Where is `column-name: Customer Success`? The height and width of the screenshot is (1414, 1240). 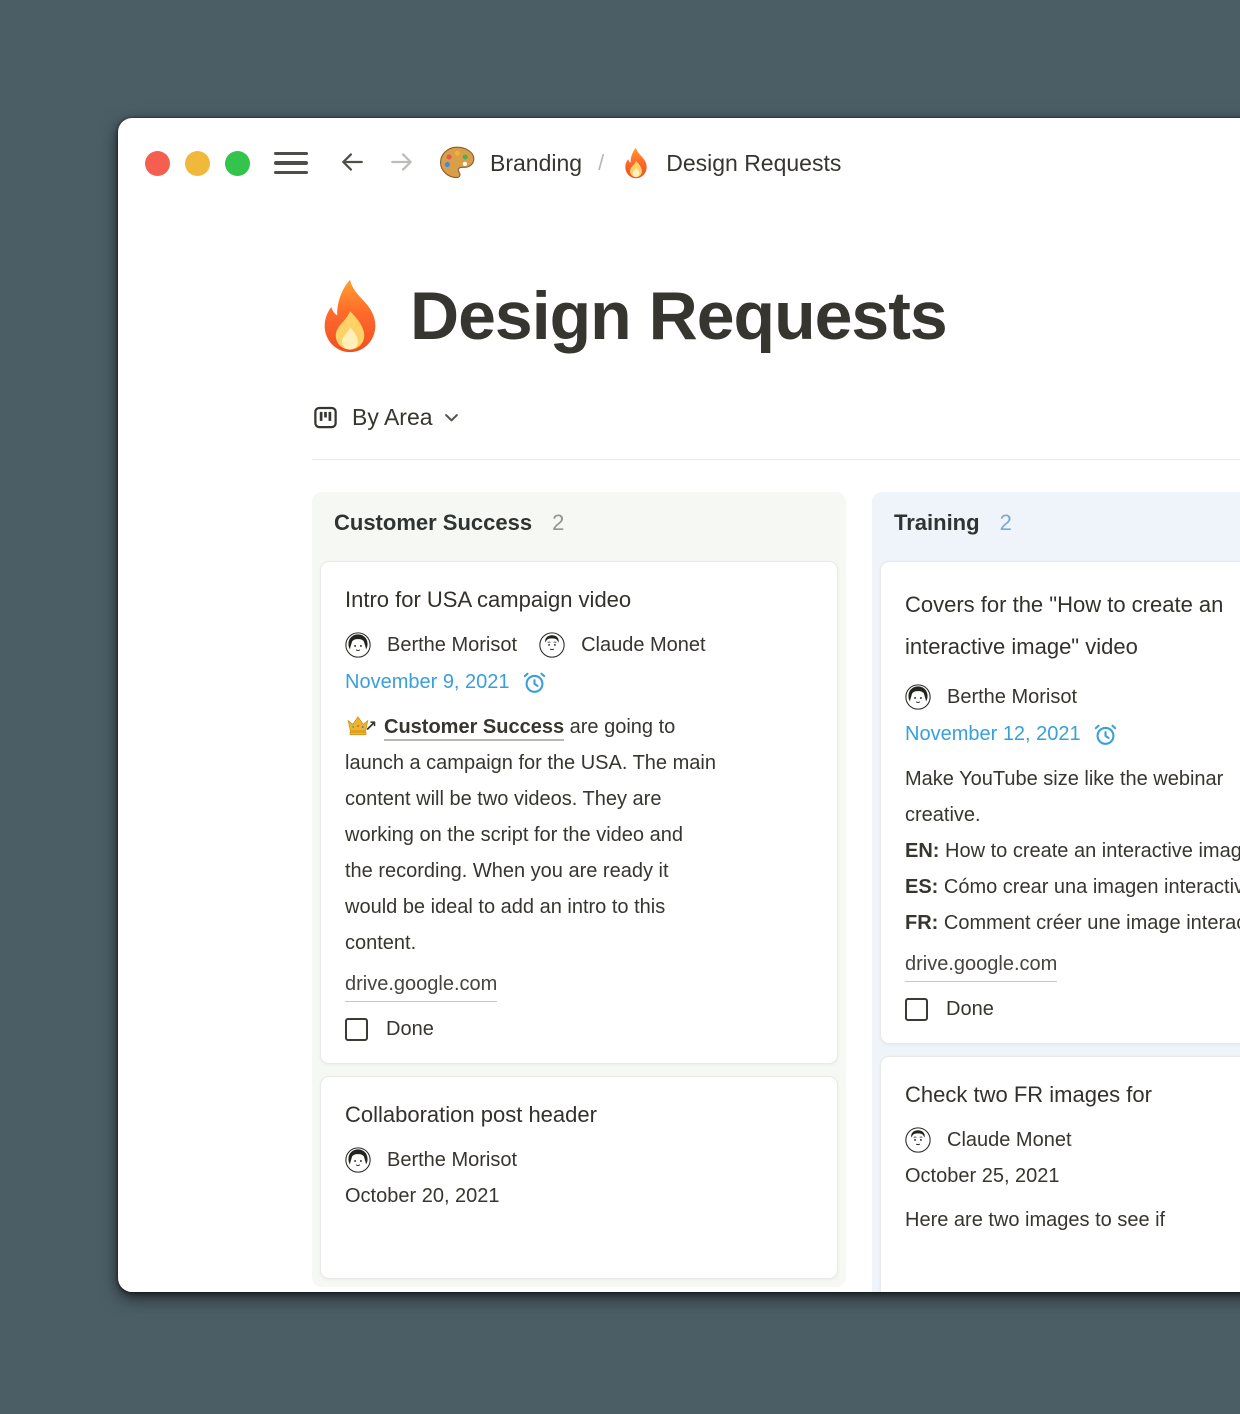
column-name: Customer Success is located at coordinates (433, 522).